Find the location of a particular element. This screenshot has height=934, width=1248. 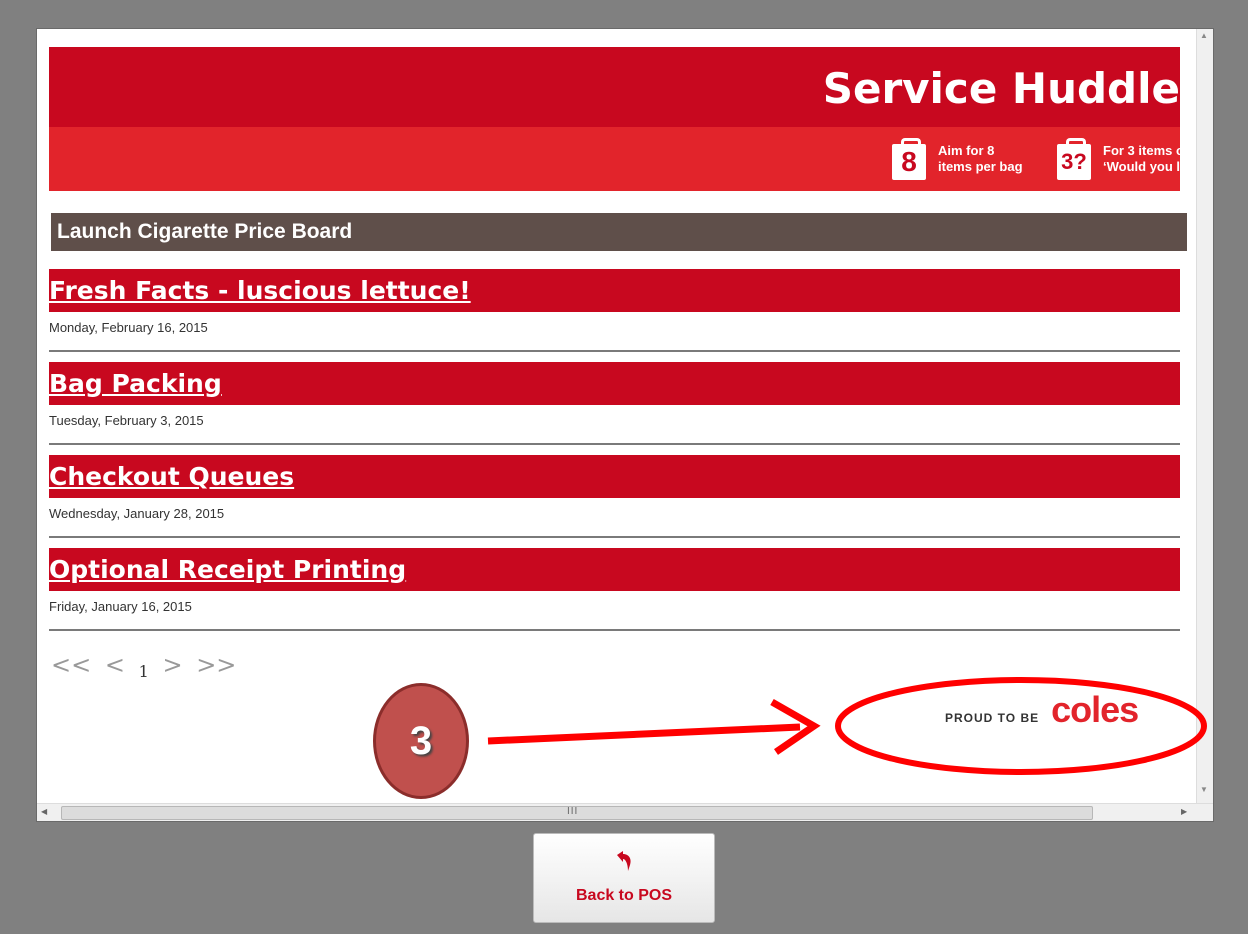

annotation-overlay is located at coordinates (847, 726).